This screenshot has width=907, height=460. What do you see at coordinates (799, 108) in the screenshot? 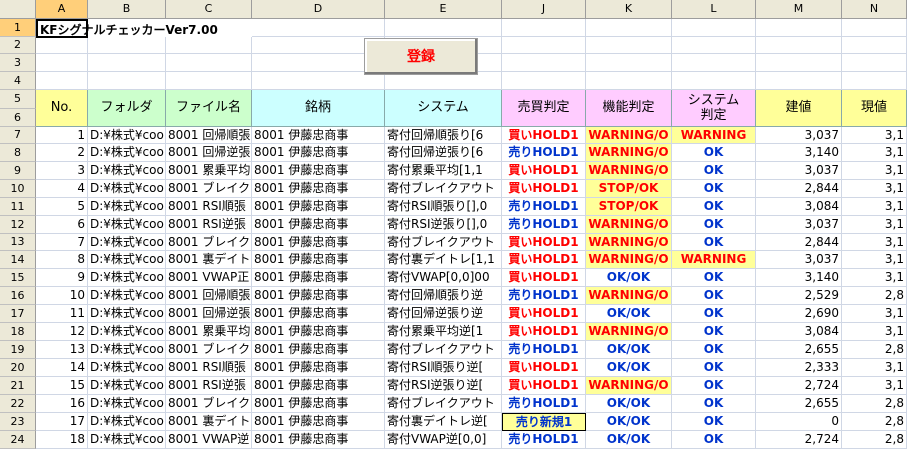
I see `header-entry: 建値` at bounding box center [799, 108].